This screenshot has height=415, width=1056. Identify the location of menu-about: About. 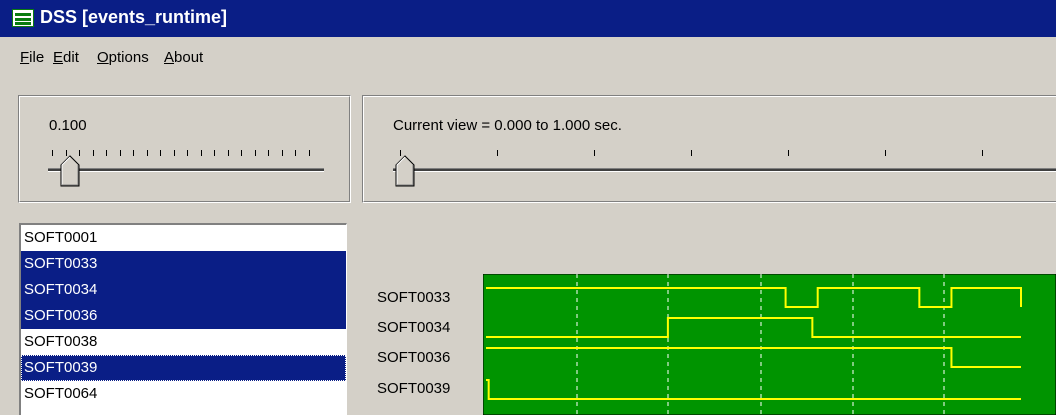
(183, 57).